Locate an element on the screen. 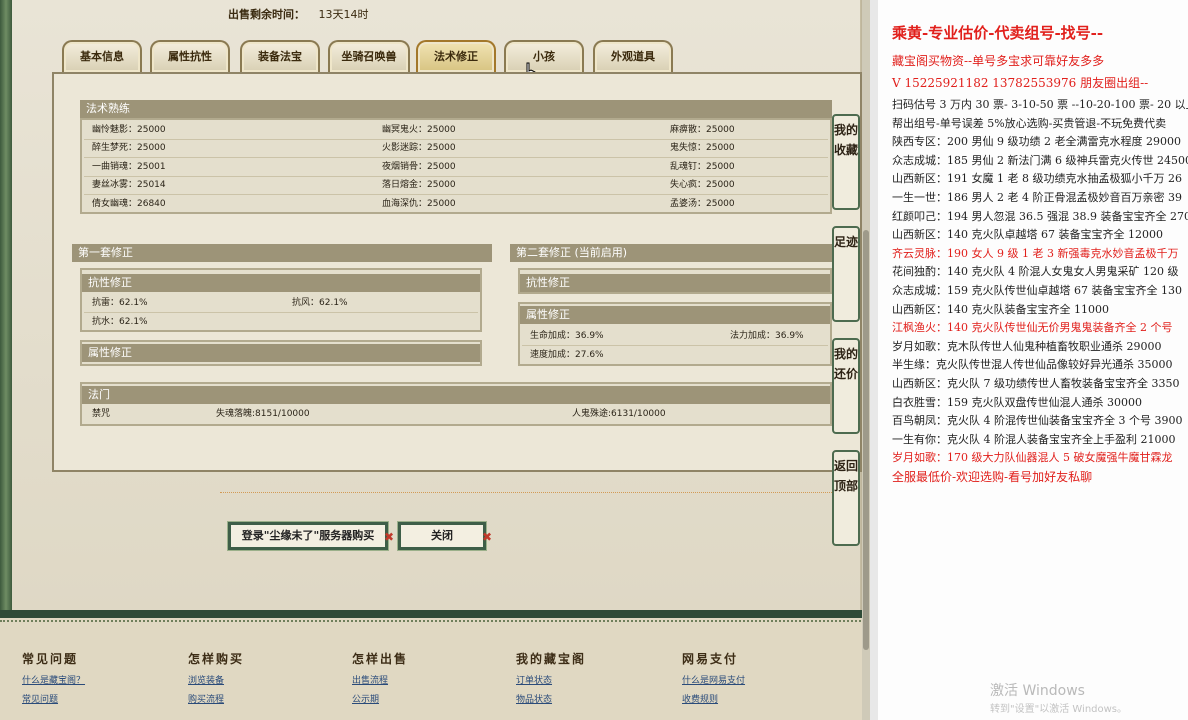 The image size is (1188, 720). tab-basic-info: 基本信息 is located at coordinates (102, 56).